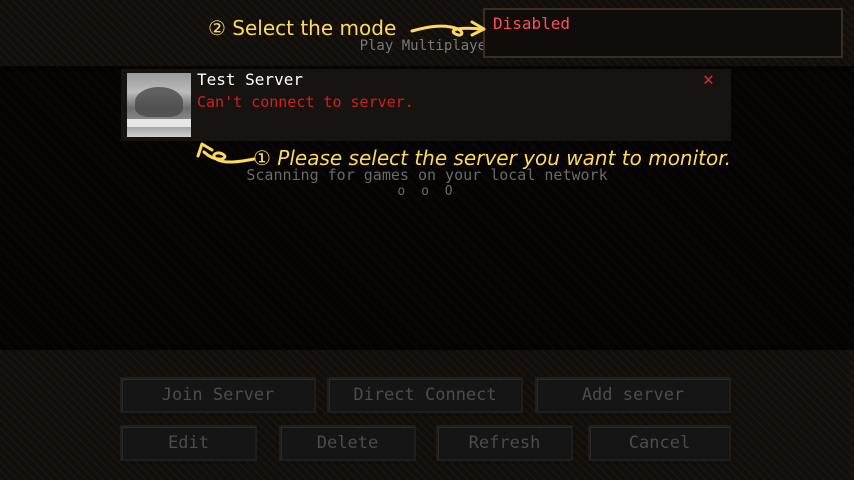 This screenshot has height=480, width=854. Describe the element at coordinates (159, 105) in the screenshot. I see `server-thumbnail` at that location.